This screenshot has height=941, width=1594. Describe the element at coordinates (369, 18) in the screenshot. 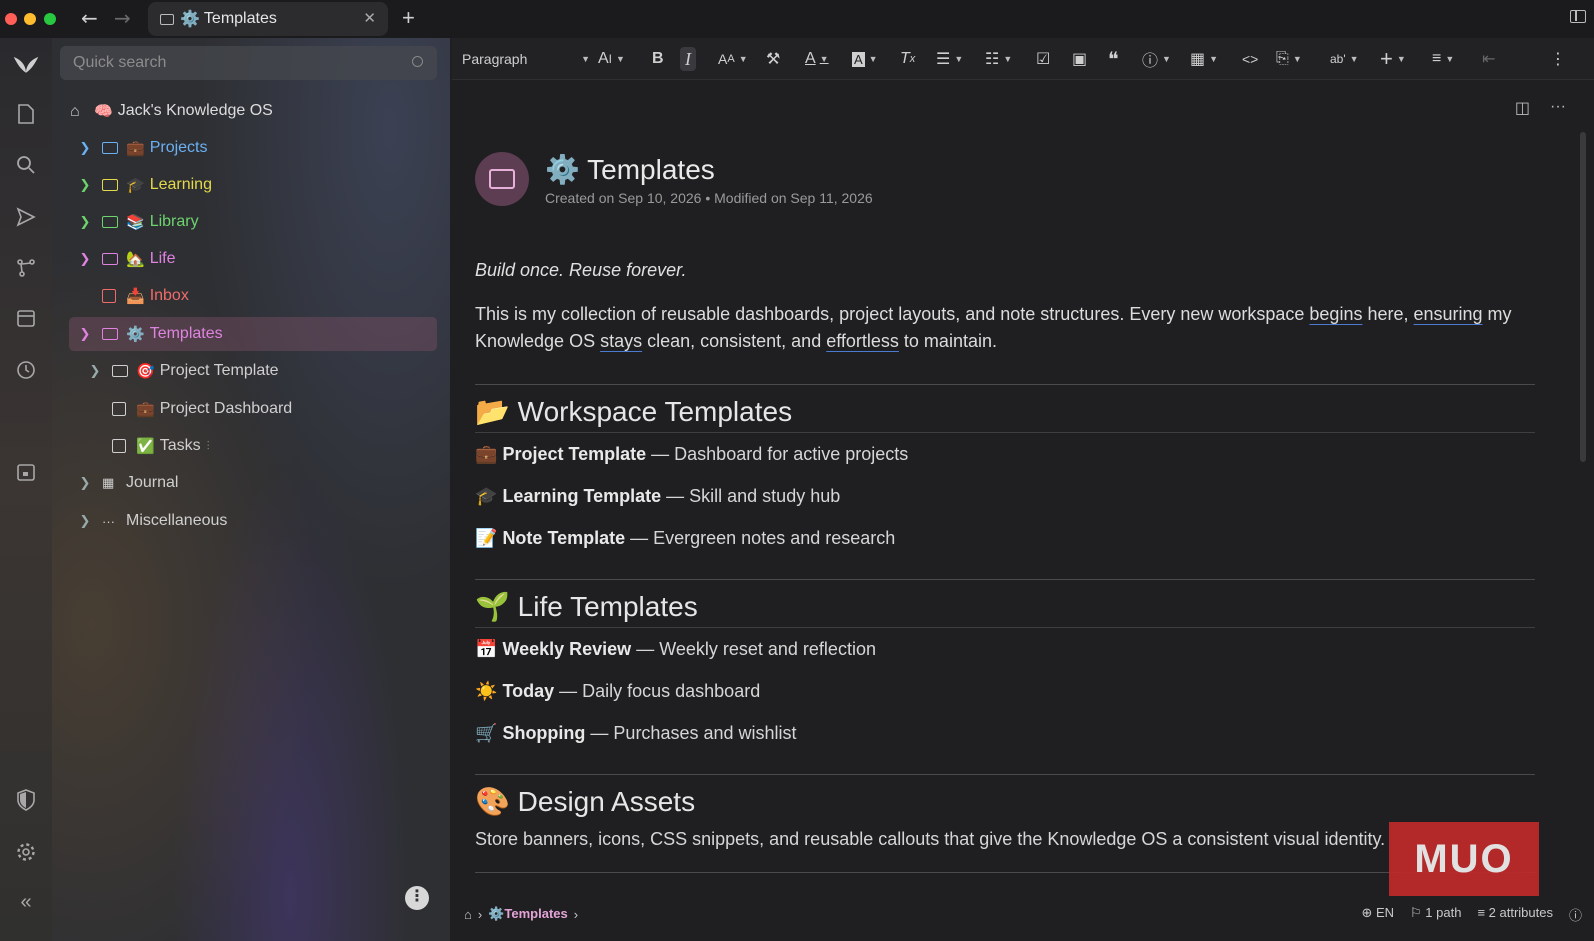

I see `close-tab-icon: ✕` at that location.